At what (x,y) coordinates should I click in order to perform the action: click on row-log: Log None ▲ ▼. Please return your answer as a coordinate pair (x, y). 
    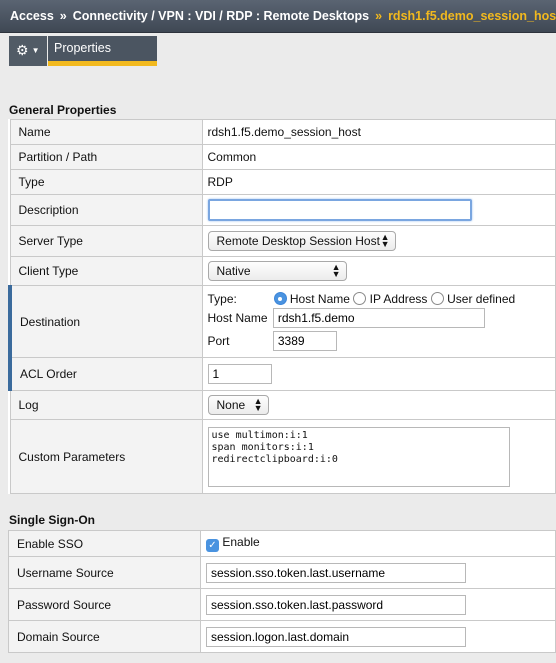
    Looking at the image, I should click on (282, 405).